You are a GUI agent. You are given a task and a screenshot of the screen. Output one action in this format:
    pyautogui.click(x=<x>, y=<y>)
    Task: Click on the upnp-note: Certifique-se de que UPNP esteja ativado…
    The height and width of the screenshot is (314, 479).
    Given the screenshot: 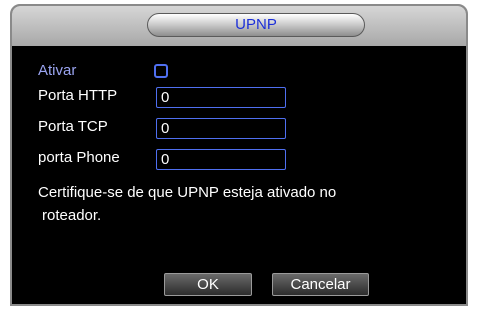 What is the action you would take?
    pyautogui.click(x=238, y=204)
    